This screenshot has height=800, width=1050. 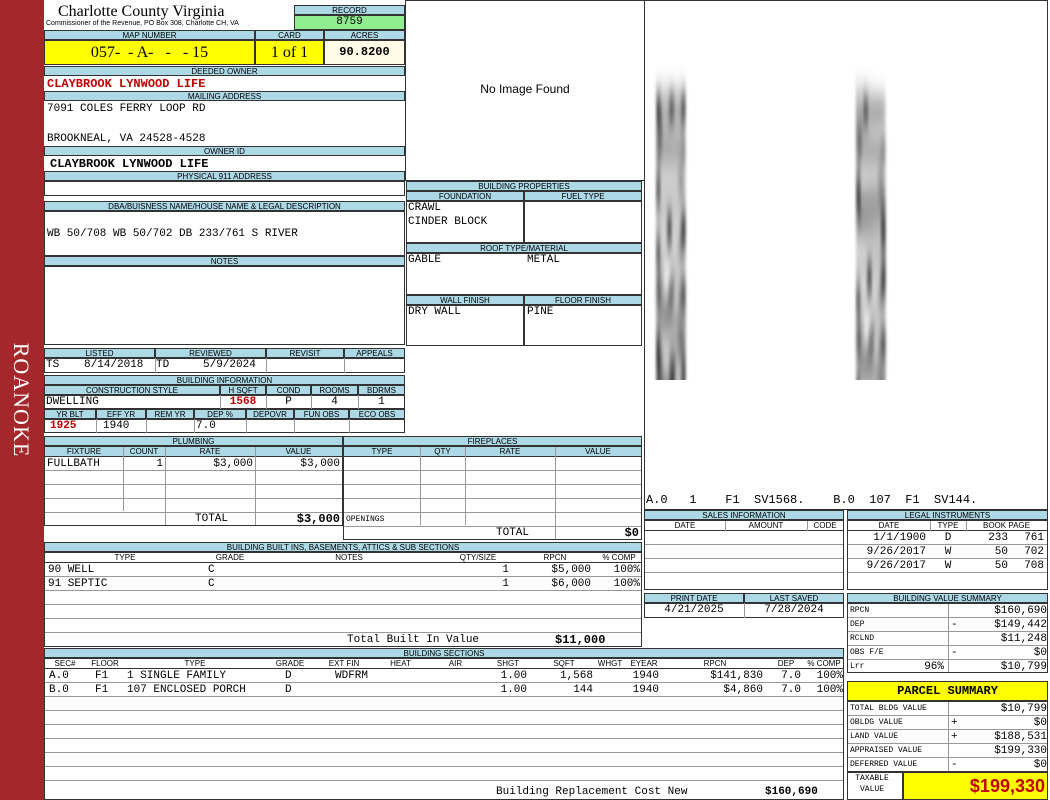 I want to click on hsqft-header: H SQFT, so click(x=243, y=390).